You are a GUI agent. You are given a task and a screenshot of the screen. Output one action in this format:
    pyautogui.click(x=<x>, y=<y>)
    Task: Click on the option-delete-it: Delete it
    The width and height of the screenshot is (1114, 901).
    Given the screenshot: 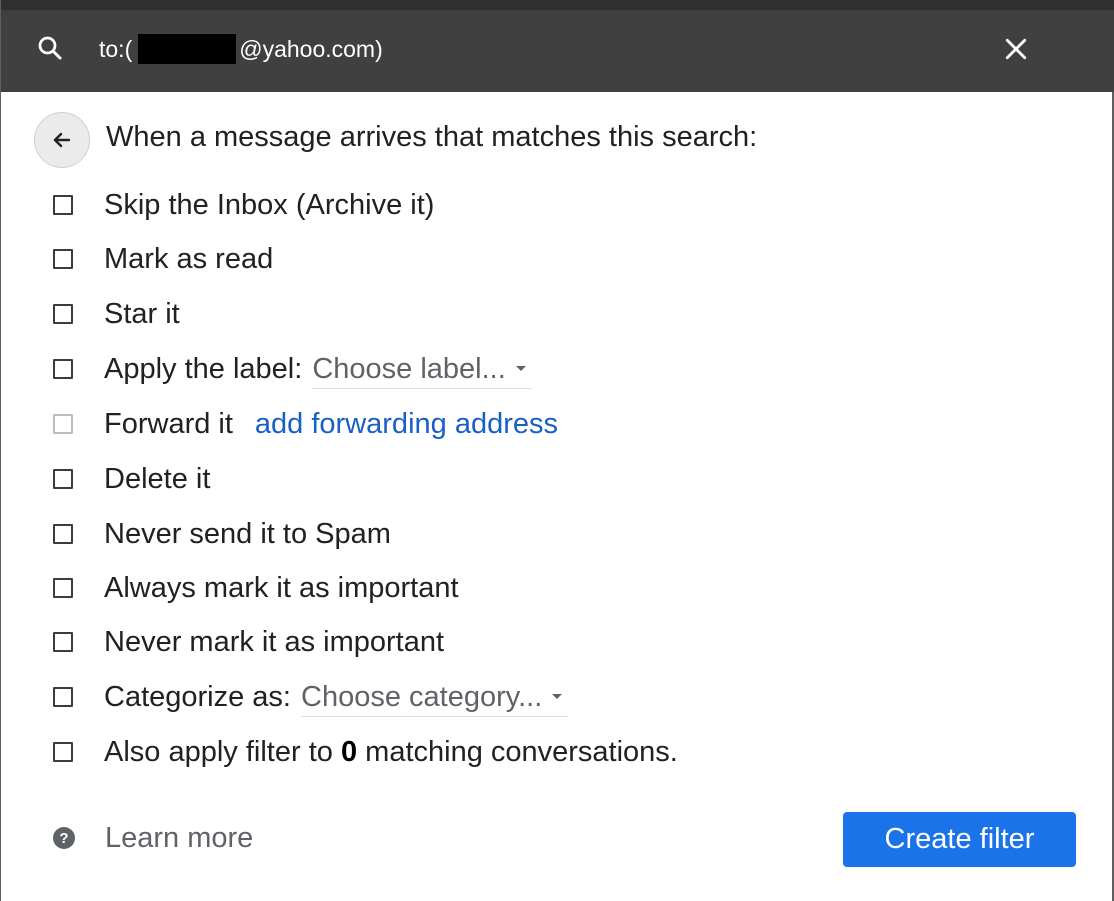 What is the action you would take?
    pyautogui.click(x=501, y=479)
    